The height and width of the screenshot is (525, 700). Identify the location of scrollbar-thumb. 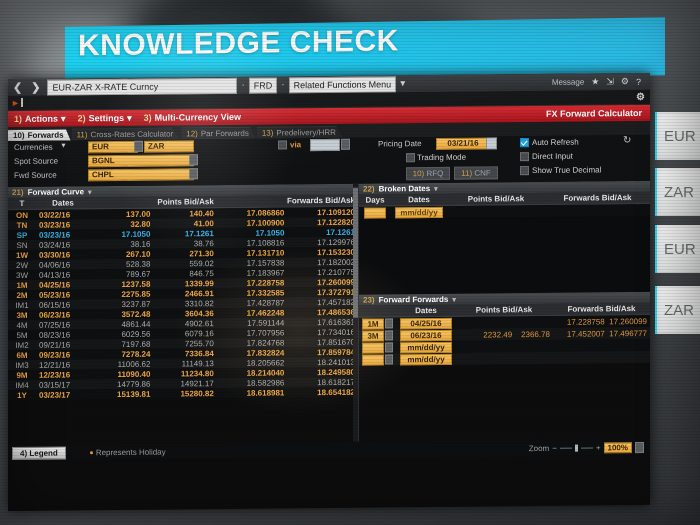
(355, 252).